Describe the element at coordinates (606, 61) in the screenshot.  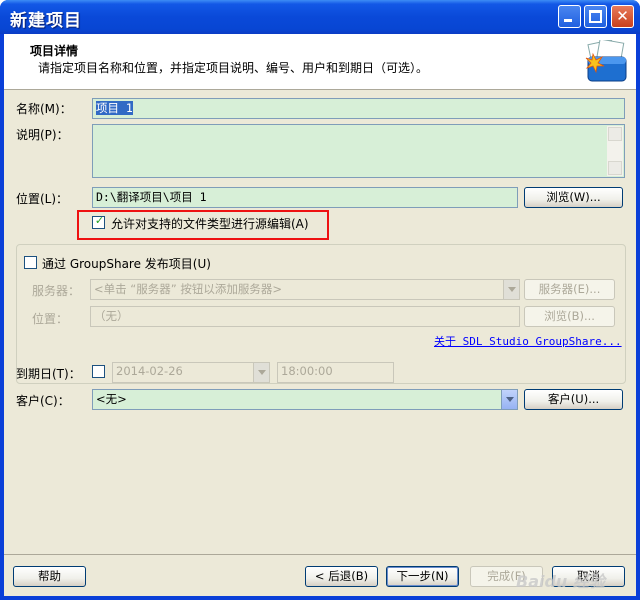
I see `project-briefcase-icon` at that location.